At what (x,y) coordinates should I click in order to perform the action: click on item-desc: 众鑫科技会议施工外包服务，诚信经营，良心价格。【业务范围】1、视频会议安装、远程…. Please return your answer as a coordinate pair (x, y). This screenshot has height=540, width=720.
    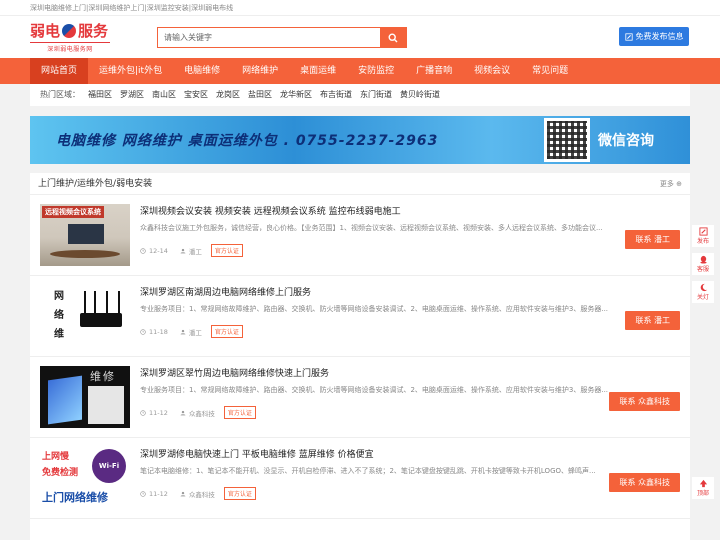
    Looking at the image, I should click on (371, 228).